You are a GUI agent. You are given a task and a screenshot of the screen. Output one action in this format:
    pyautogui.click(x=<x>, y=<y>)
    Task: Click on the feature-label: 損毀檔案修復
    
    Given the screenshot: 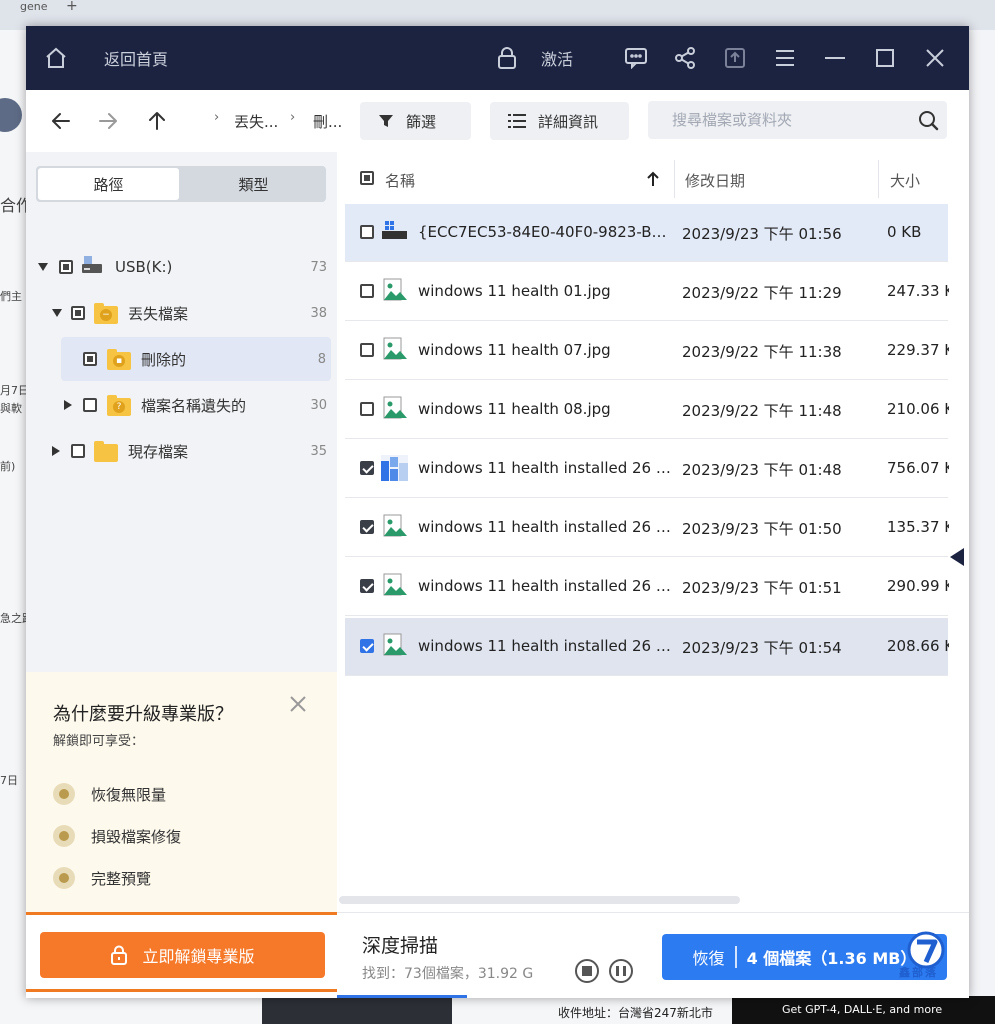 What is the action you would take?
    pyautogui.click(x=136, y=836)
    